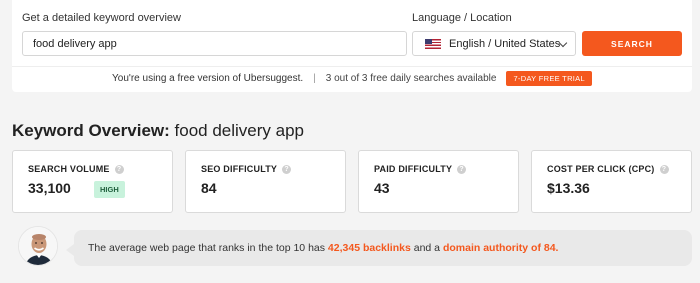 Image resolution: width=700 pixels, height=283 pixels. Describe the element at coordinates (101, 18) in the screenshot. I see `keyword-label: Get a detailed keyword overview` at that location.